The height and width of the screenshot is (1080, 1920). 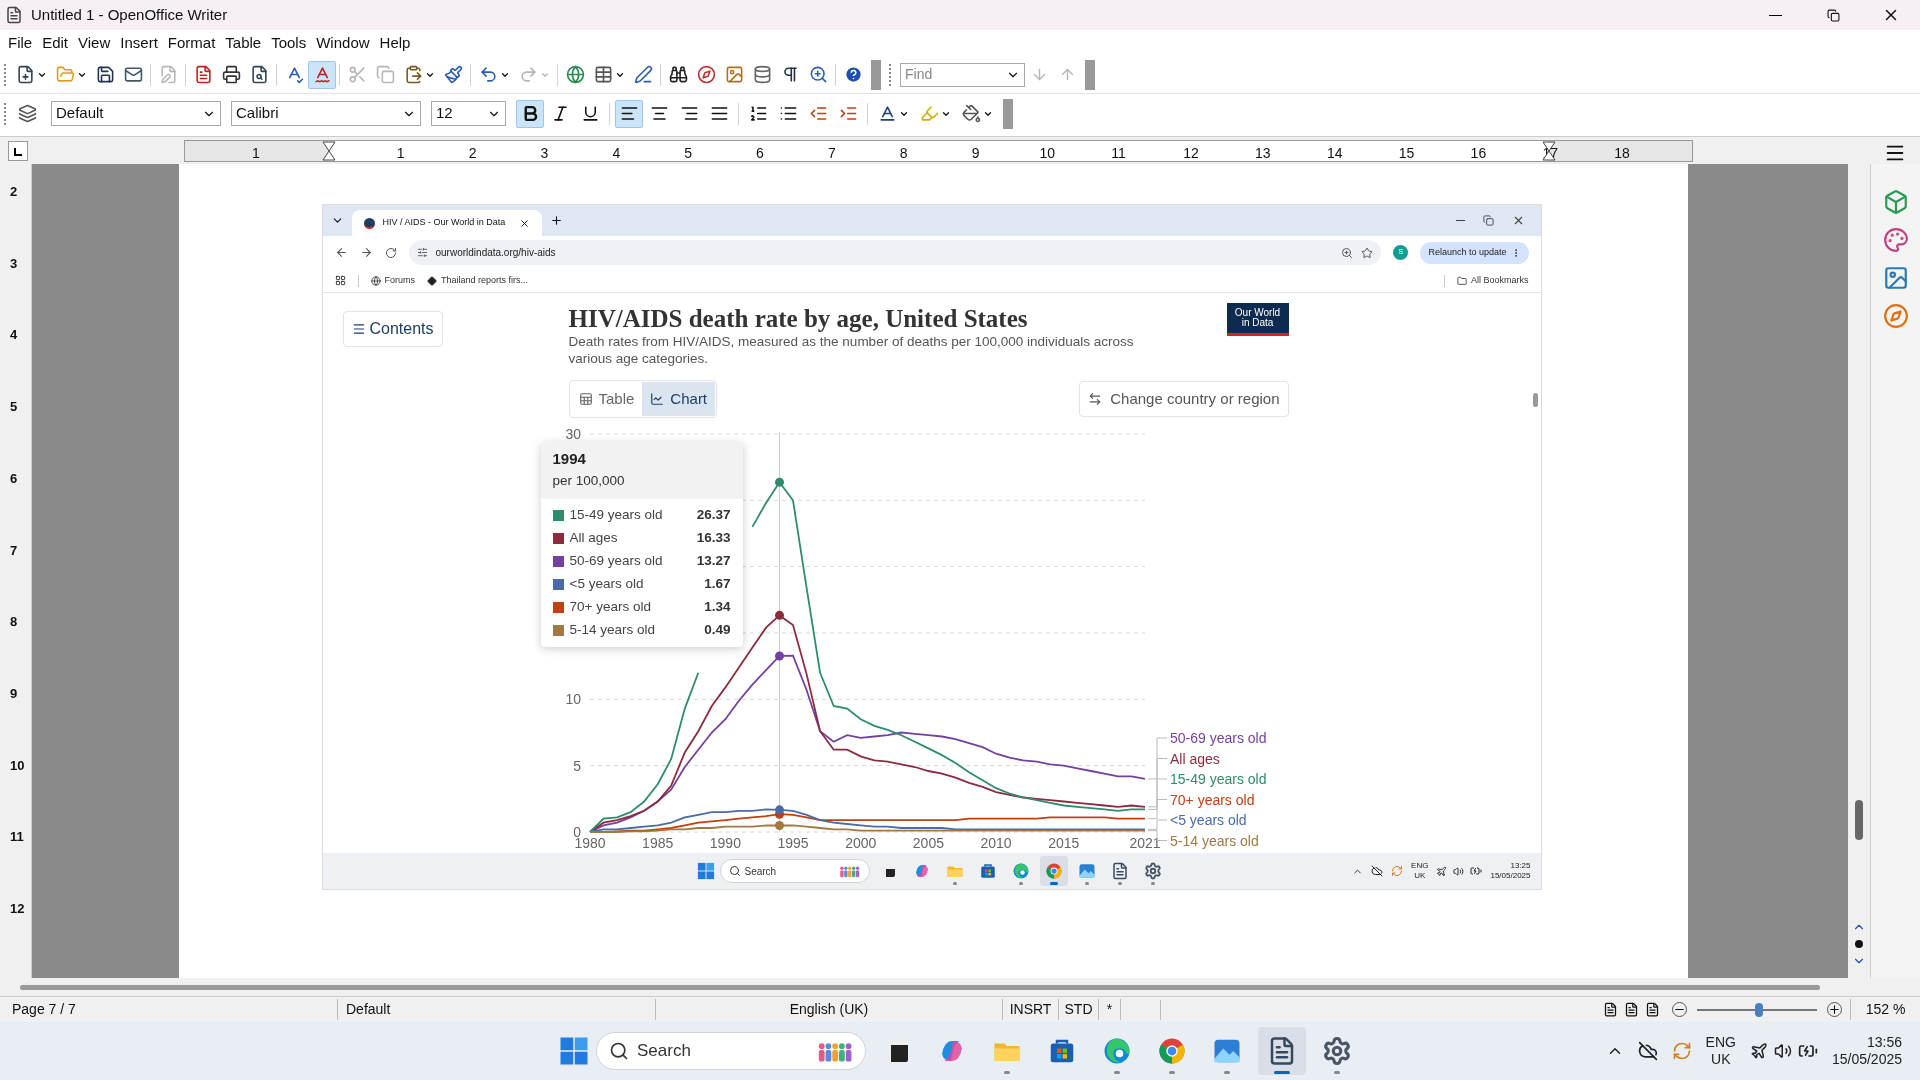 I want to click on x-tick-label: 1985, so click(x=657, y=842).